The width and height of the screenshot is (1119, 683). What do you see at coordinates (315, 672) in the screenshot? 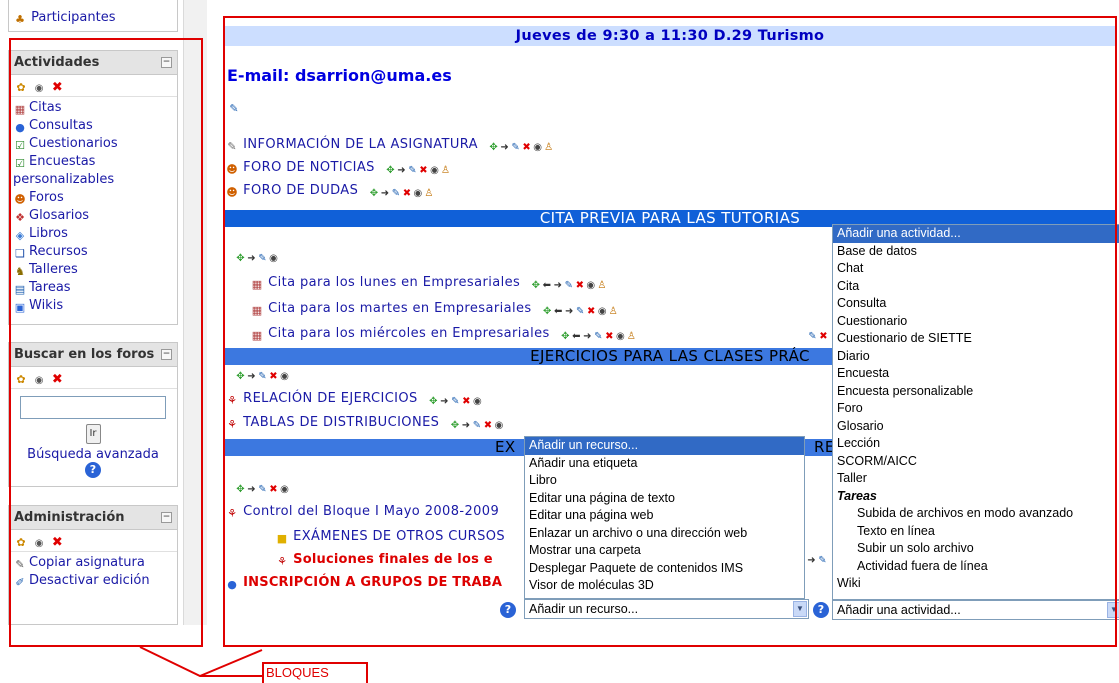
I see `annotation-label: BLOQUES` at bounding box center [315, 672].